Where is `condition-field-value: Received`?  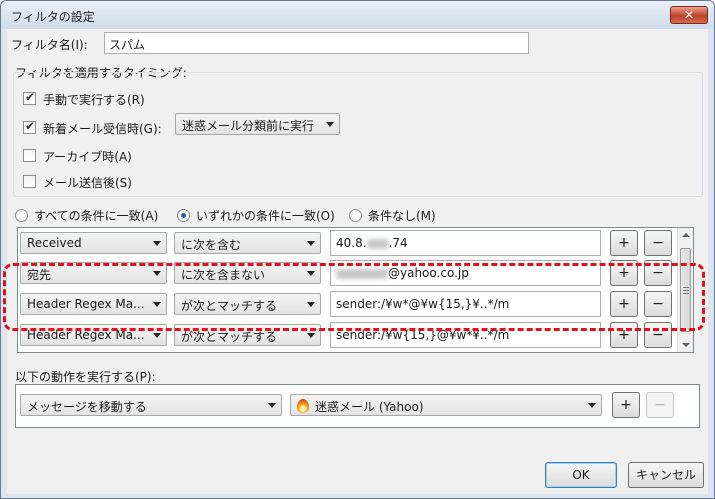 condition-field-value: Received is located at coordinates (54, 243).